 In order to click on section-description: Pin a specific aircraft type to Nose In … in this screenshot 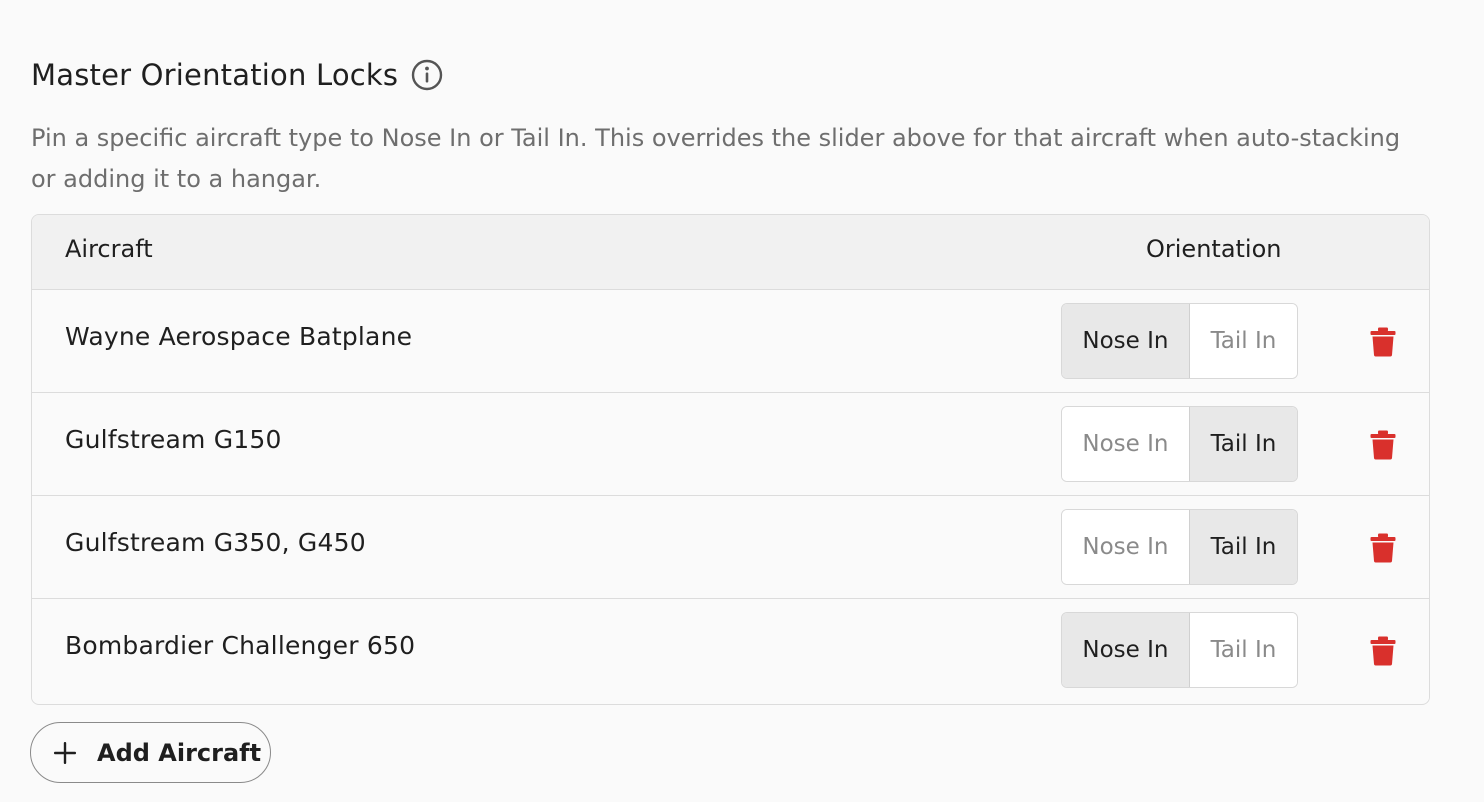, I will do `click(716, 158)`.